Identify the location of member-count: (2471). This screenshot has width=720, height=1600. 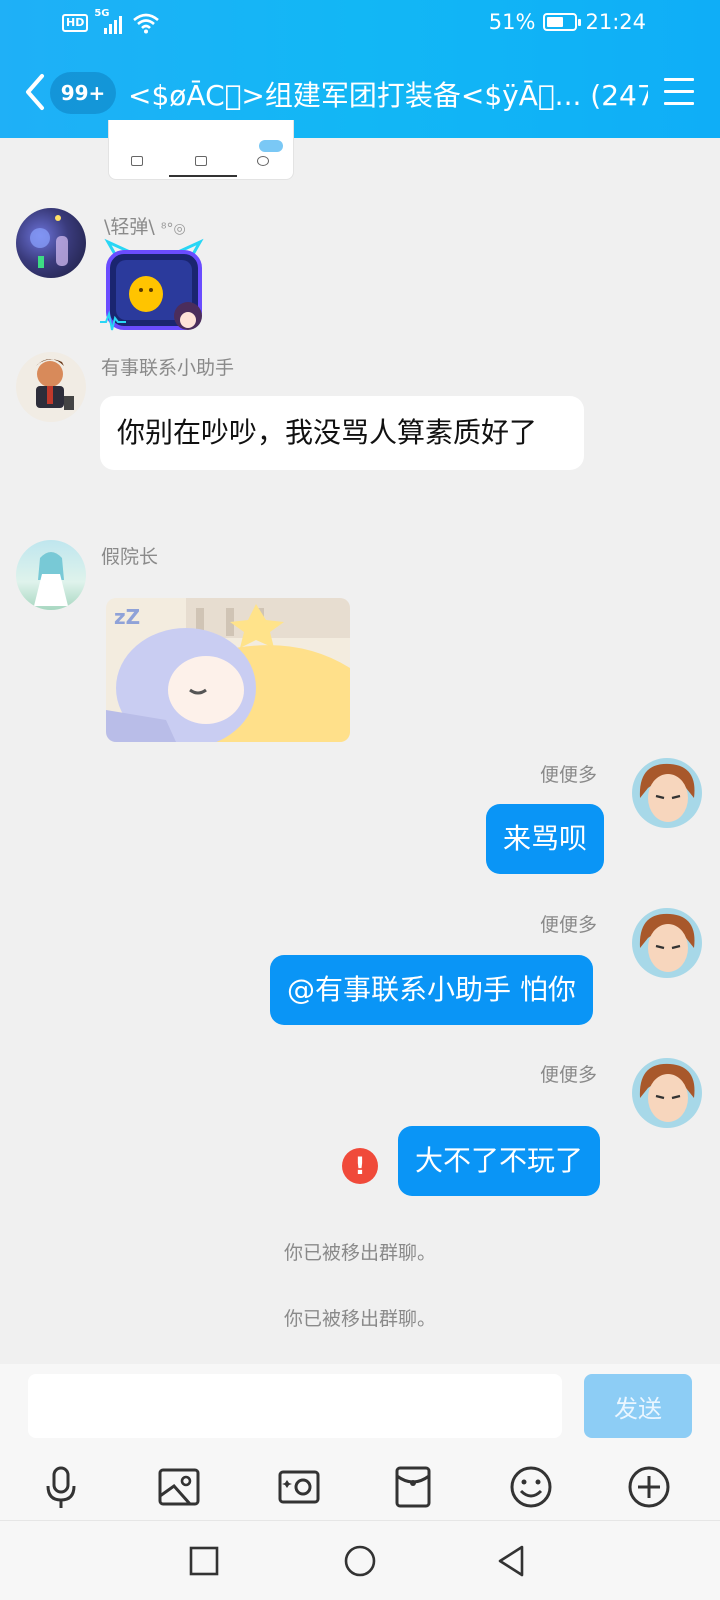
(619, 95).